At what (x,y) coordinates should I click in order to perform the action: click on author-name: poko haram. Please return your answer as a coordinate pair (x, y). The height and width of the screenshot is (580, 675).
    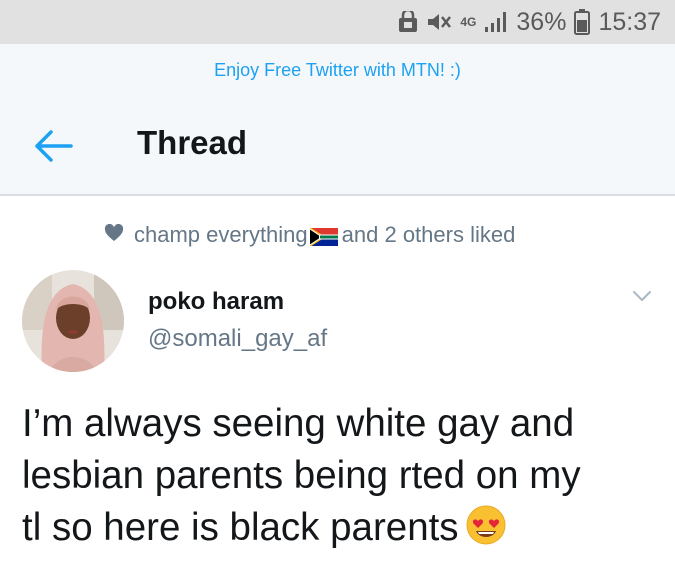
    Looking at the image, I should click on (216, 302).